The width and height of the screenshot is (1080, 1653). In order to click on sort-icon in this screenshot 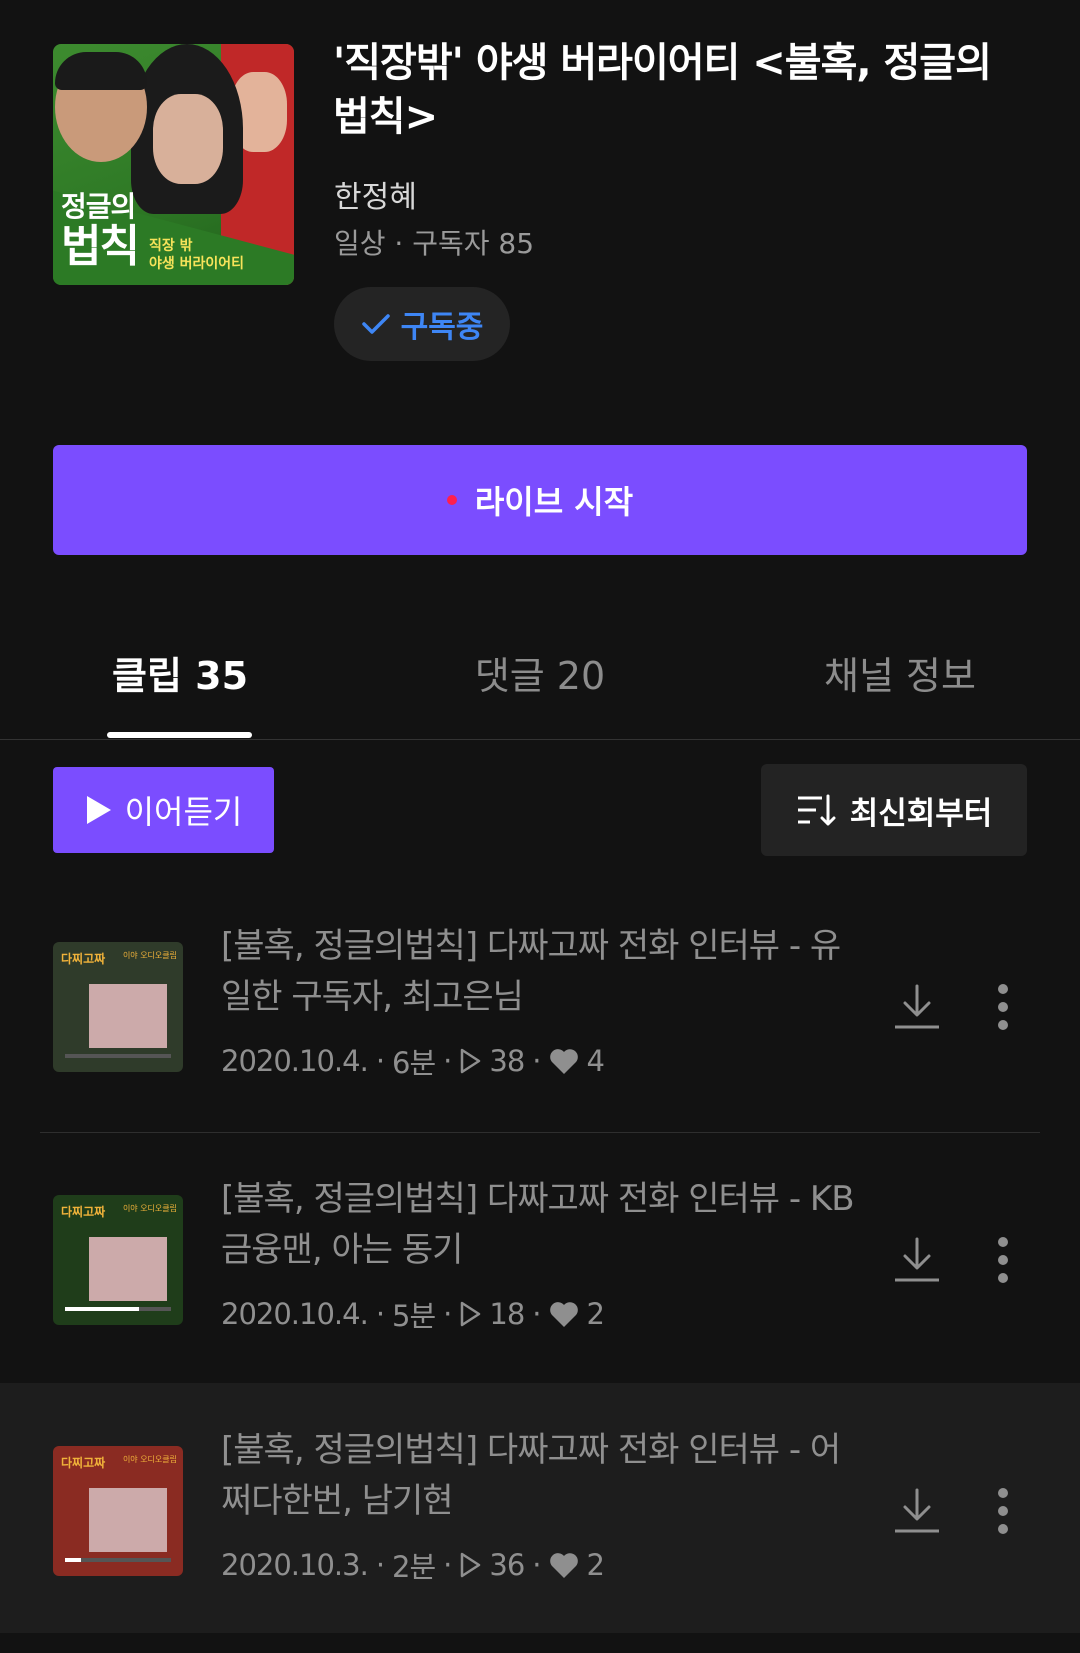, I will do `click(816, 810)`.